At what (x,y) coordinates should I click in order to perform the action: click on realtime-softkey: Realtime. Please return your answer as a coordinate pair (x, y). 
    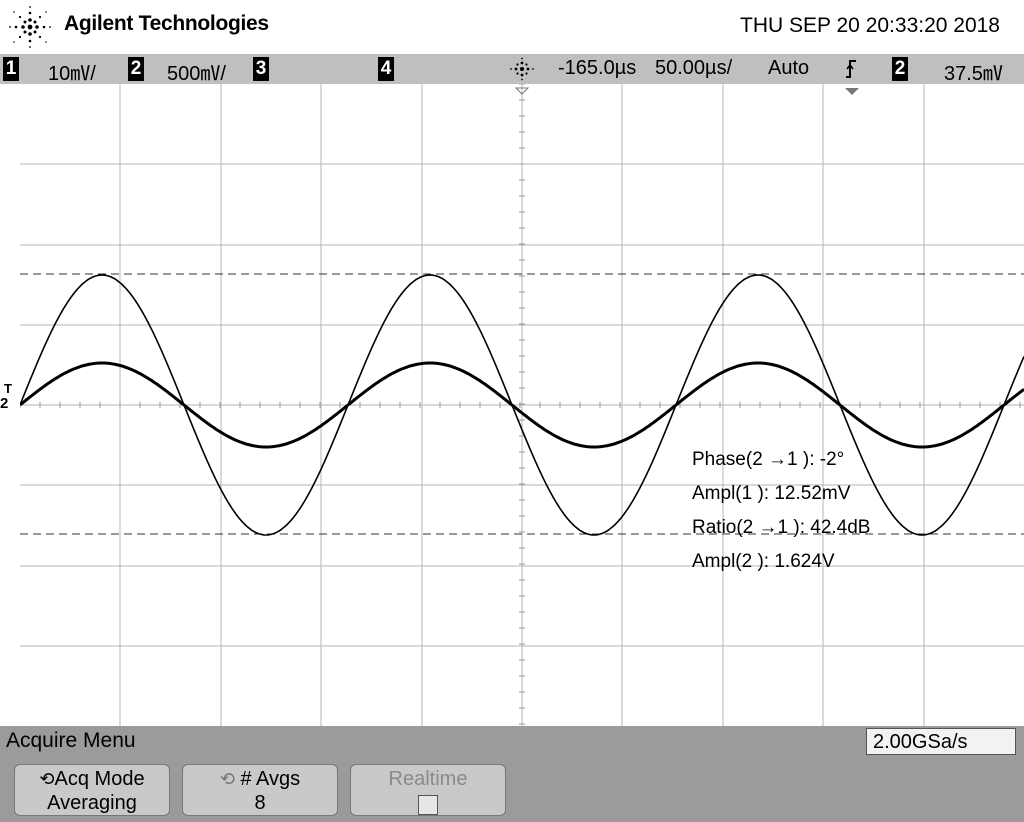
    Looking at the image, I should click on (428, 790).